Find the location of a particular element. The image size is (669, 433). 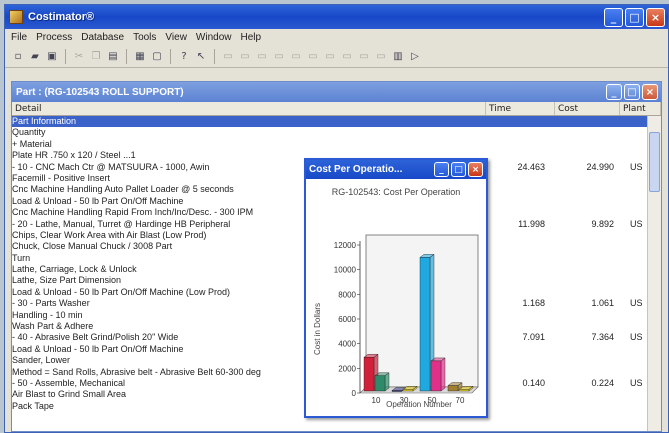

title-bar: Costimator® _ □ × is located at coordinates (336, 17).